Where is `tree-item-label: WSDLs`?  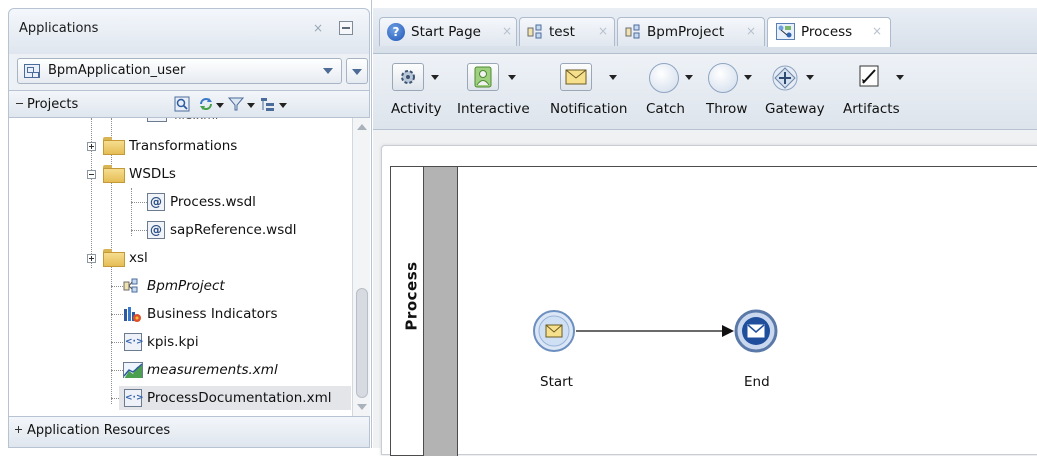
tree-item-label: WSDLs is located at coordinates (152, 174).